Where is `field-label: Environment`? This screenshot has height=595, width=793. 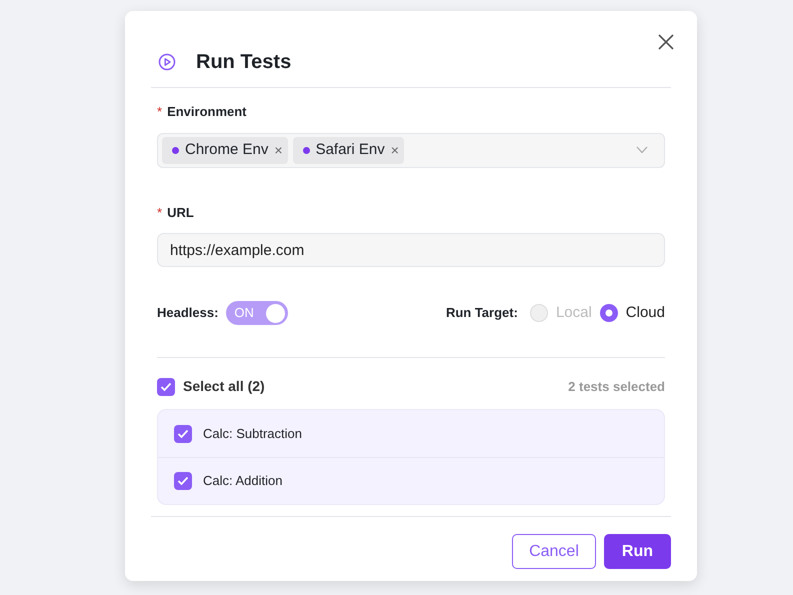 field-label: Environment is located at coordinates (207, 112).